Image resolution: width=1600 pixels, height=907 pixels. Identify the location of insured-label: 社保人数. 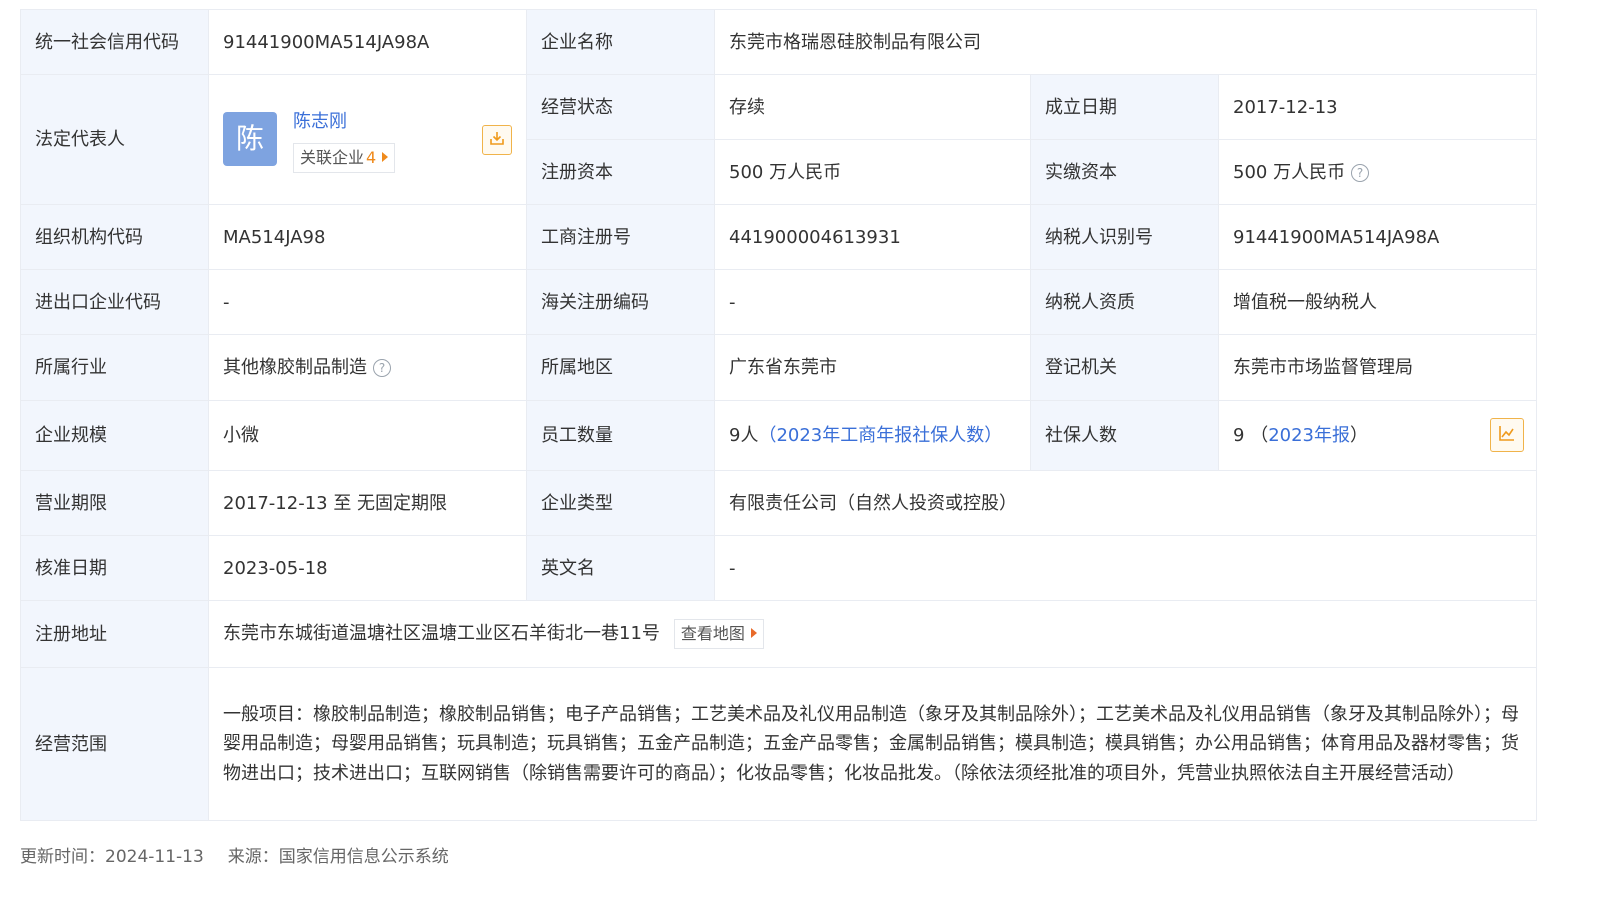
(1124, 435).